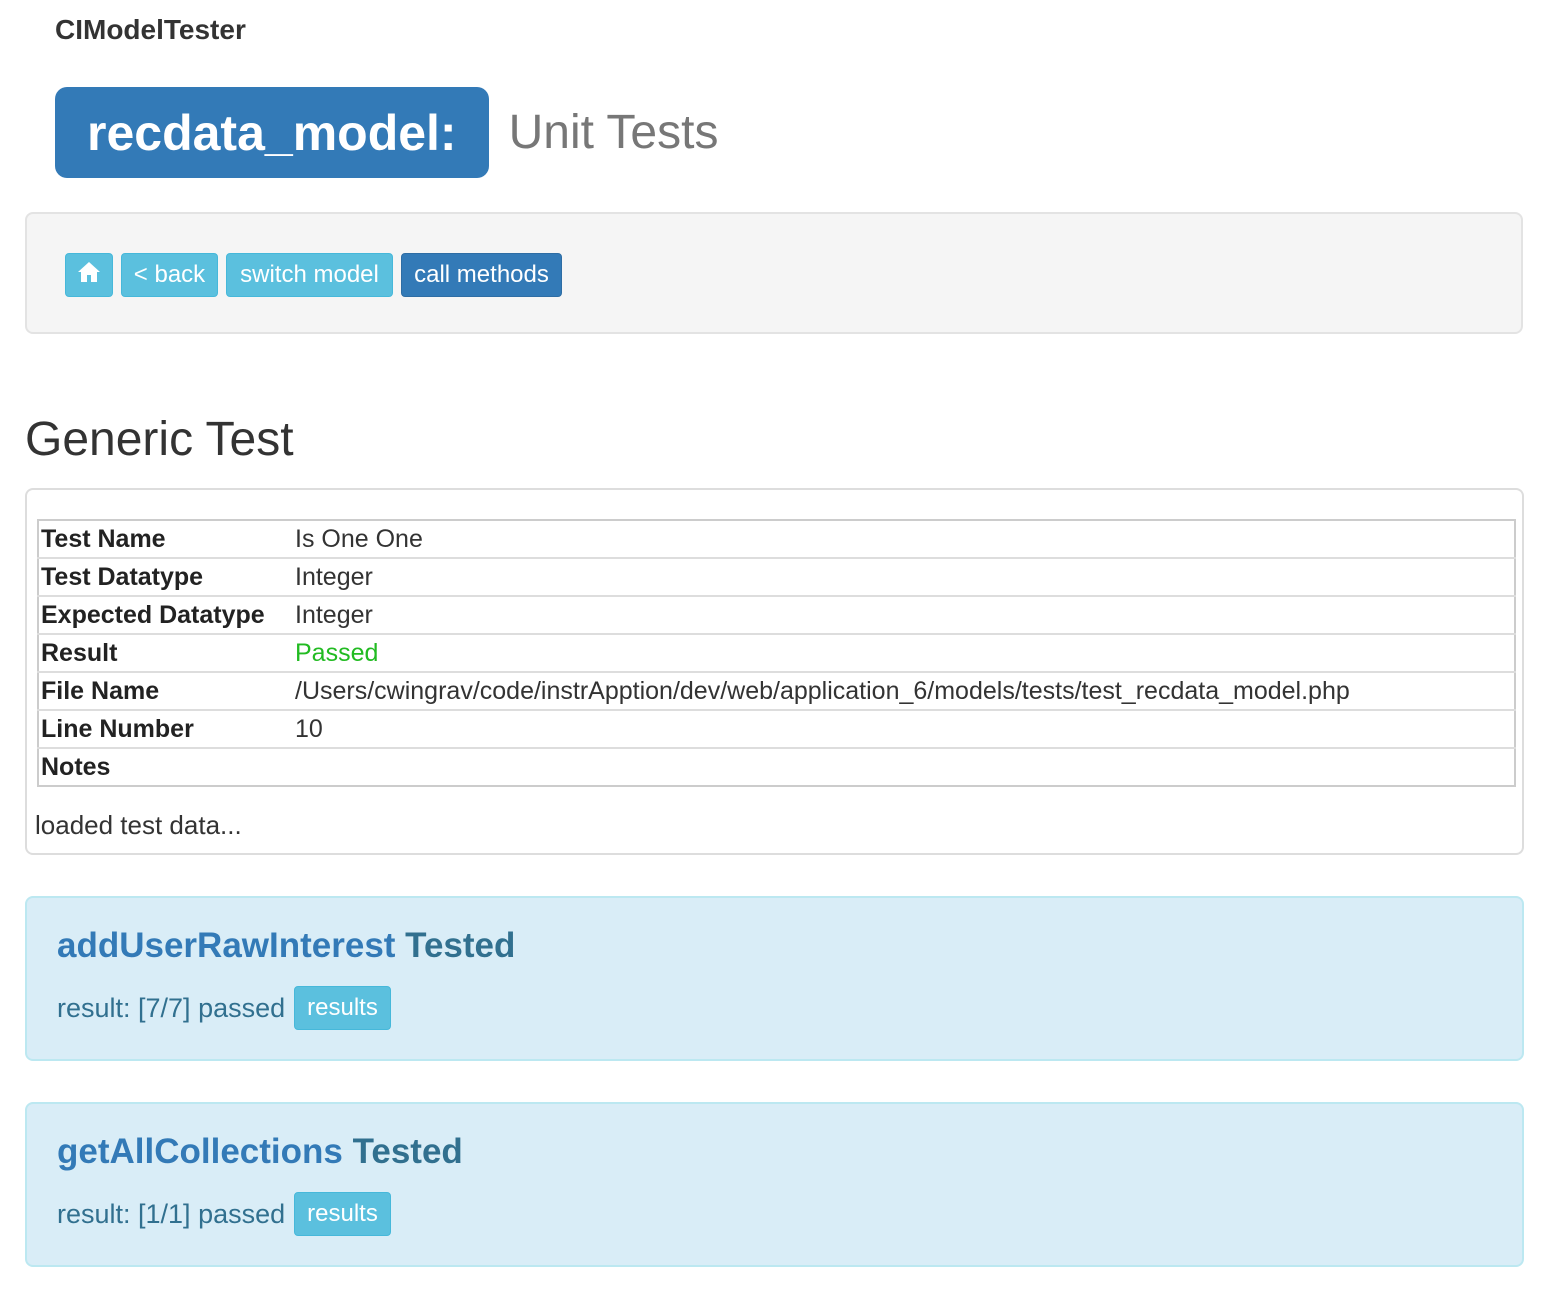  Describe the element at coordinates (309, 275) in the screenshot. I see `switch-model-button: switch model` at that location.